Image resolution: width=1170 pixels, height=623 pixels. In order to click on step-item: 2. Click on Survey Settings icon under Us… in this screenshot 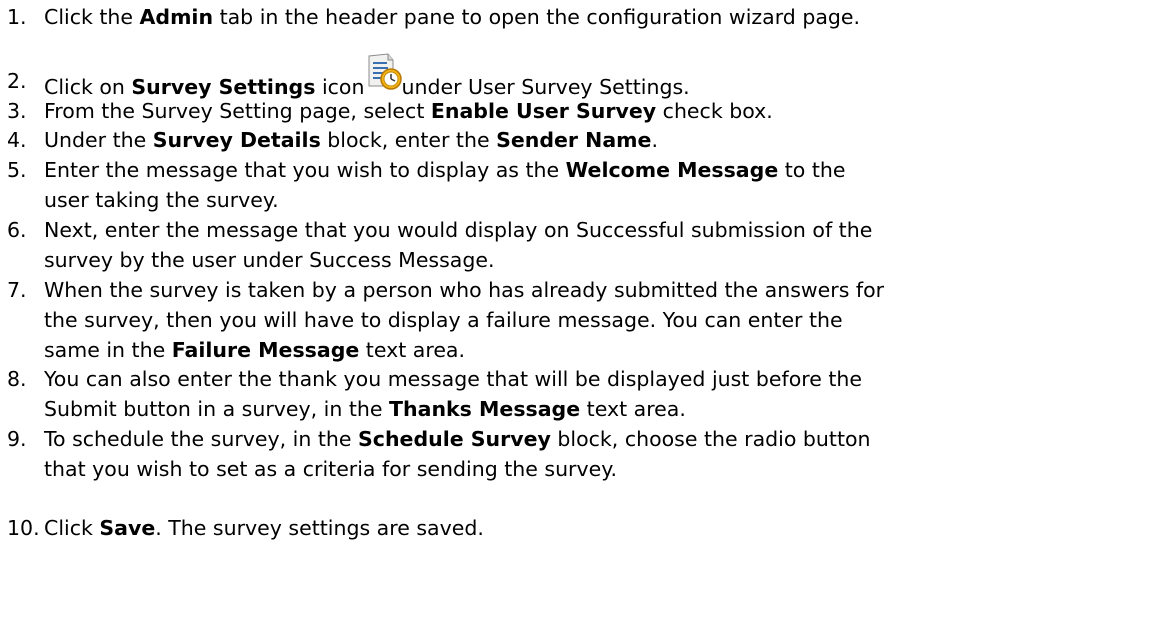, I will do `click(582, 76)`.